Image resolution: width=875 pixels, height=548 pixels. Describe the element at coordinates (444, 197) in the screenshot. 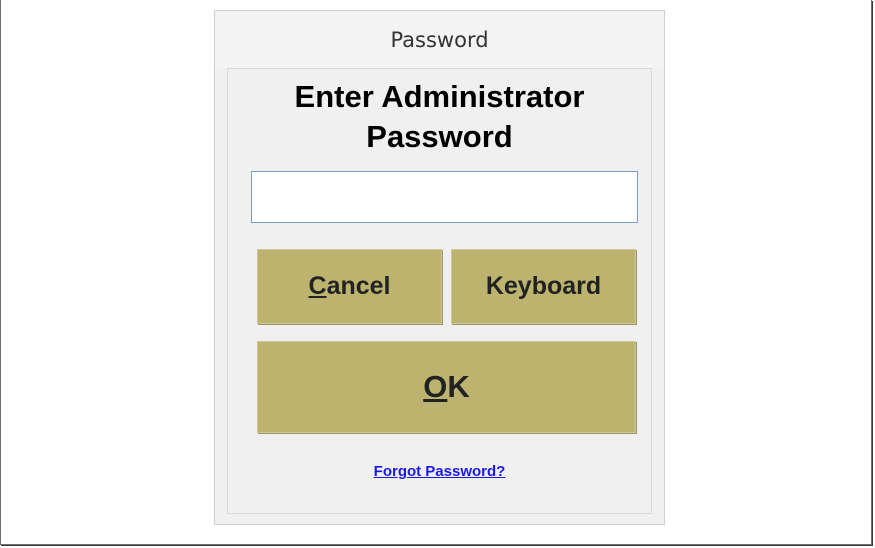

I see `password-input` at that location.